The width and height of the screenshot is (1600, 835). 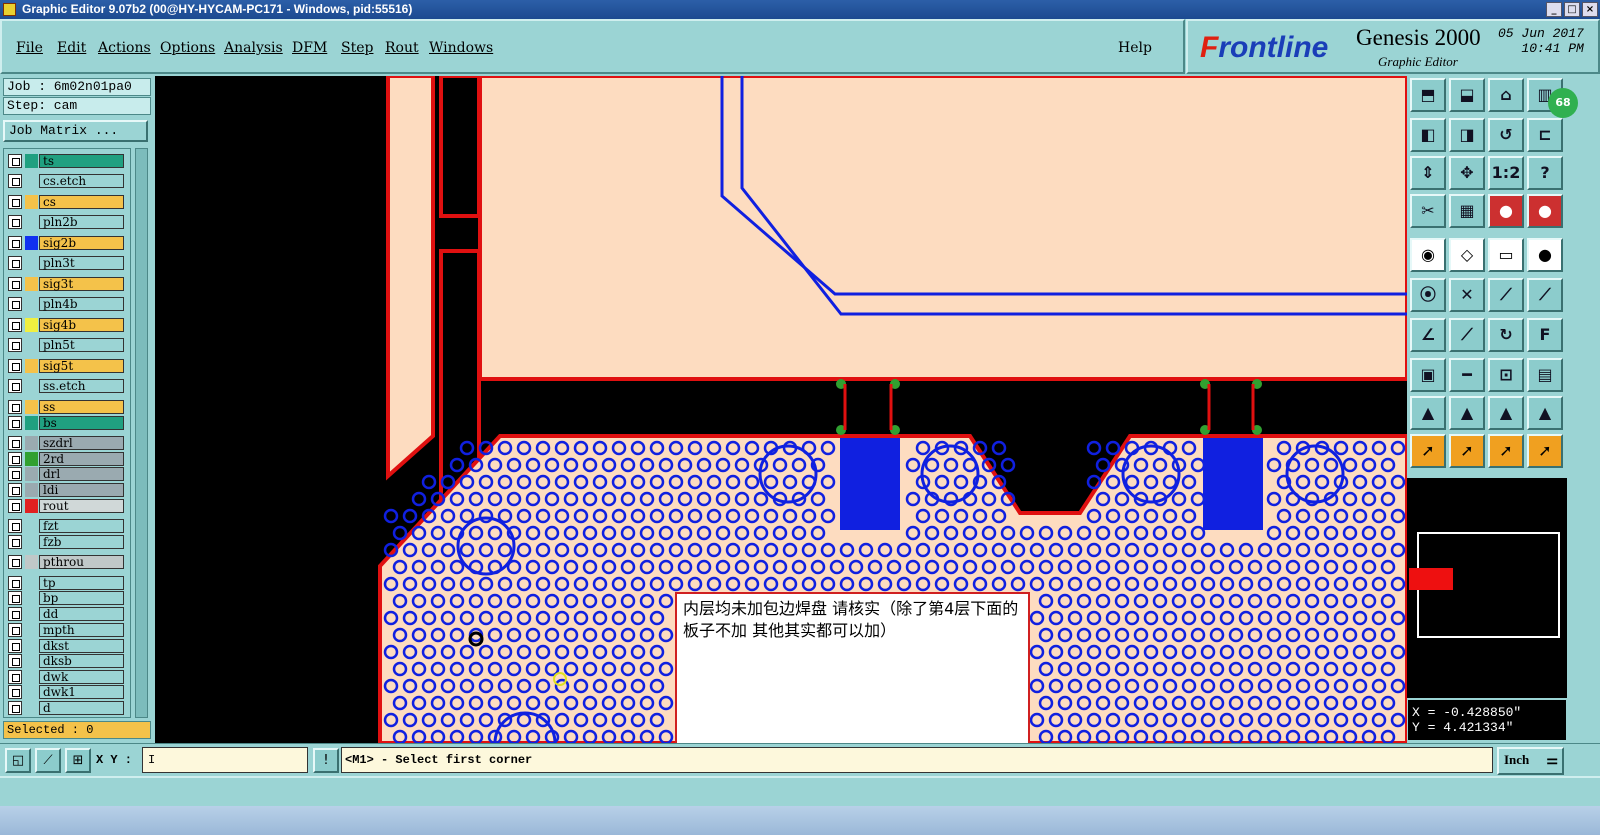 What do you see at coordinates (67, 583) in the screenshot?
I see `layer-row-tp: tp` at bounding box center [67, 583].